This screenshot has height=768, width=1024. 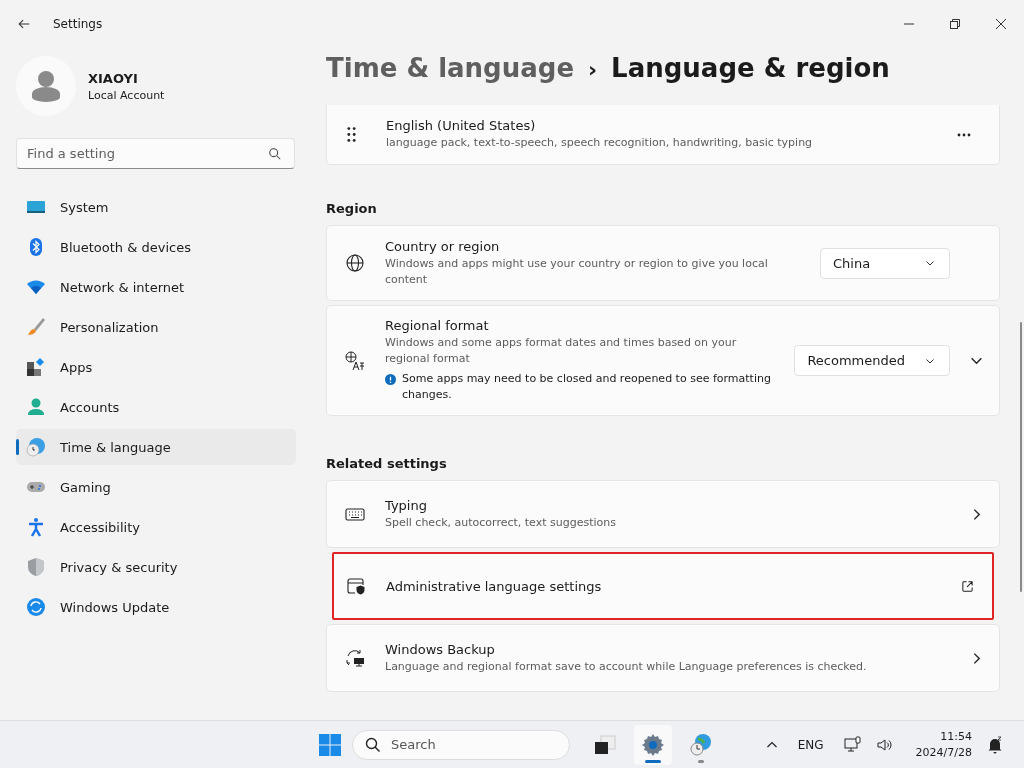 I want to click on window-shield-icon, so click(x=356, y=586).